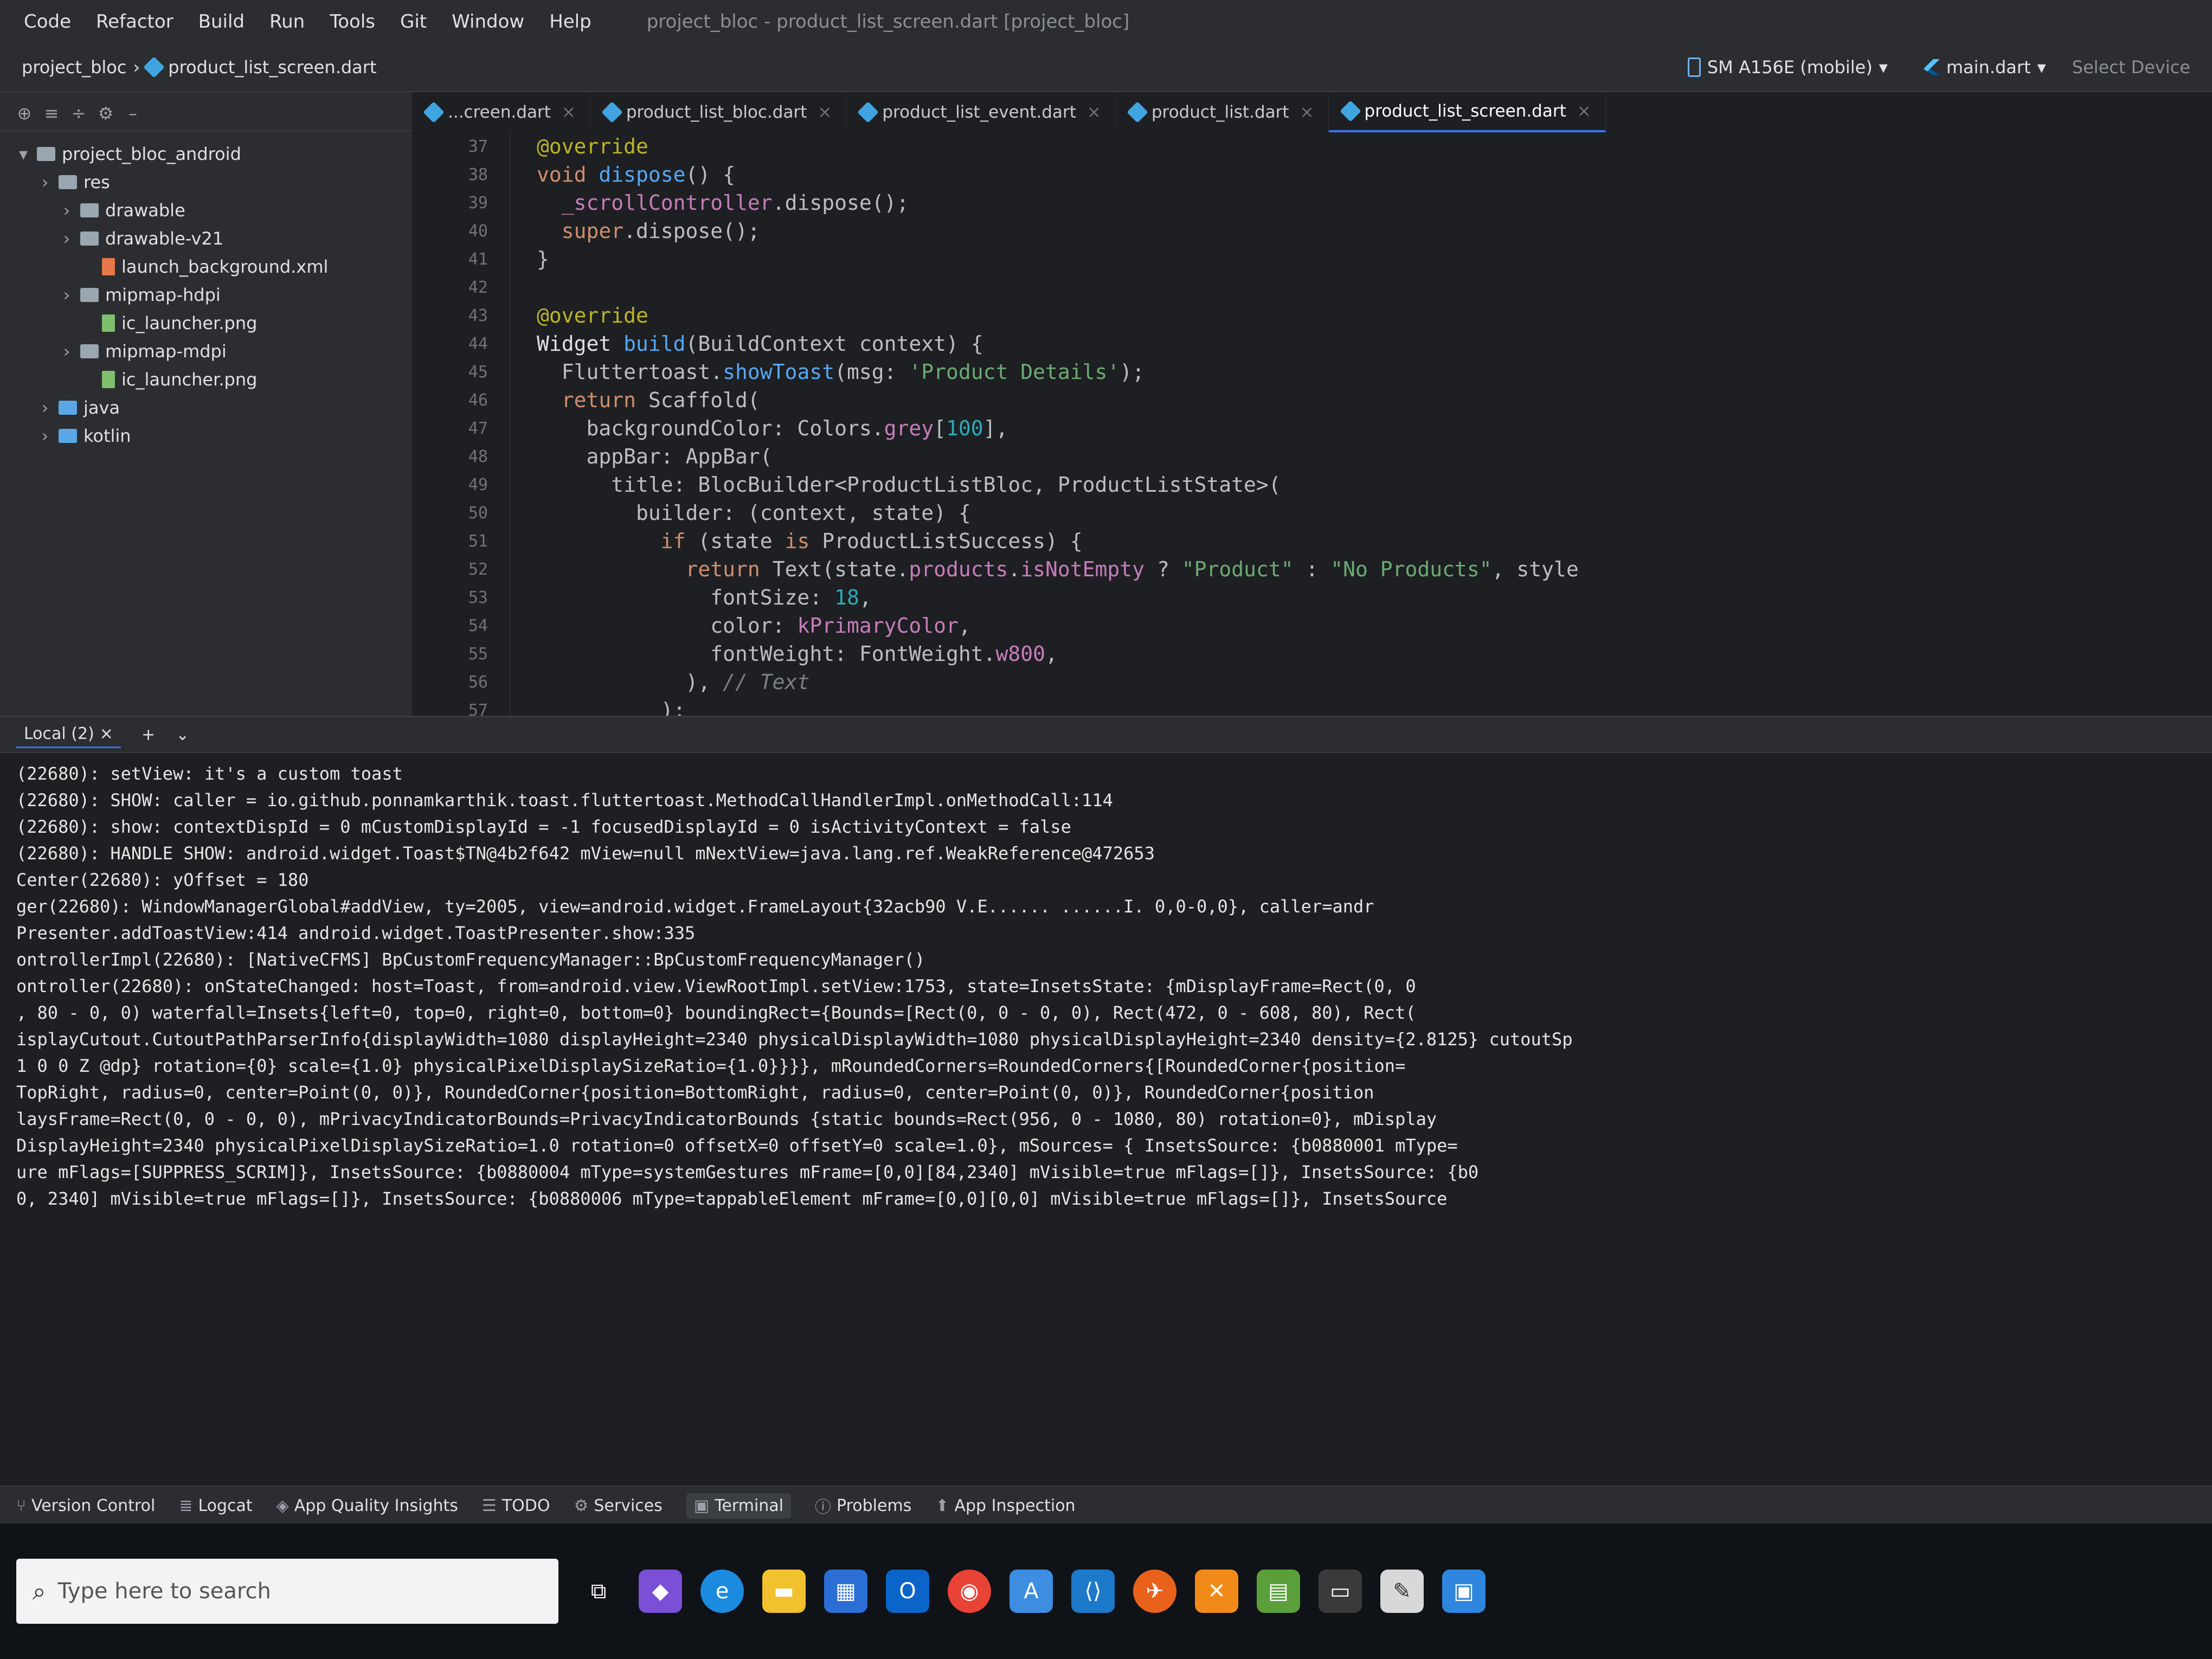 The image size is (2212, 1659). What do you see at coordinates (501, 112) in the screenshot?
I see `editor-tab: ...creen.dart ×` at bounding box center [501, 112].